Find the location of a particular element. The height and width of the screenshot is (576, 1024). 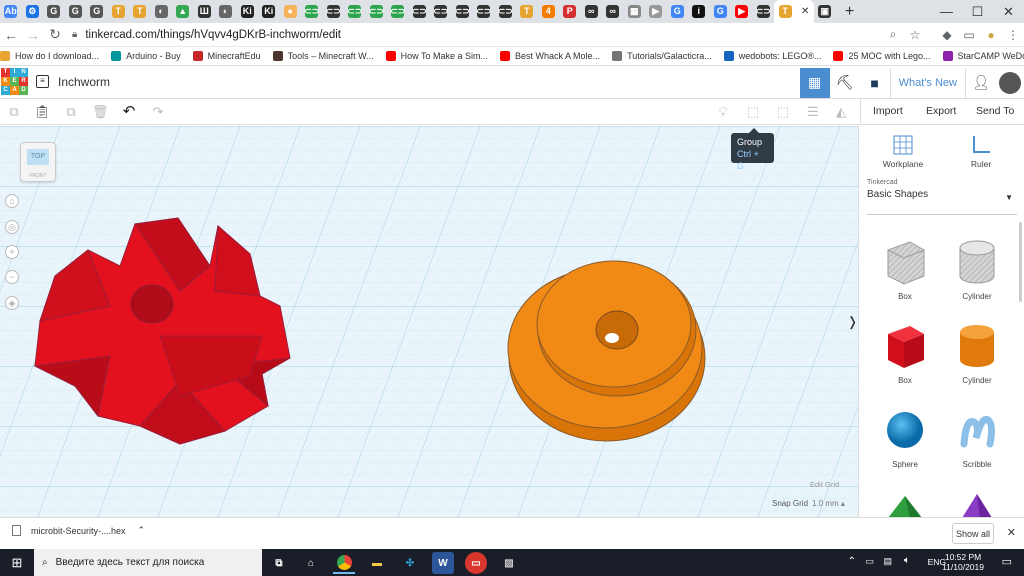

duplicate-icon: ⧉ is located at coordinates (71, 112).